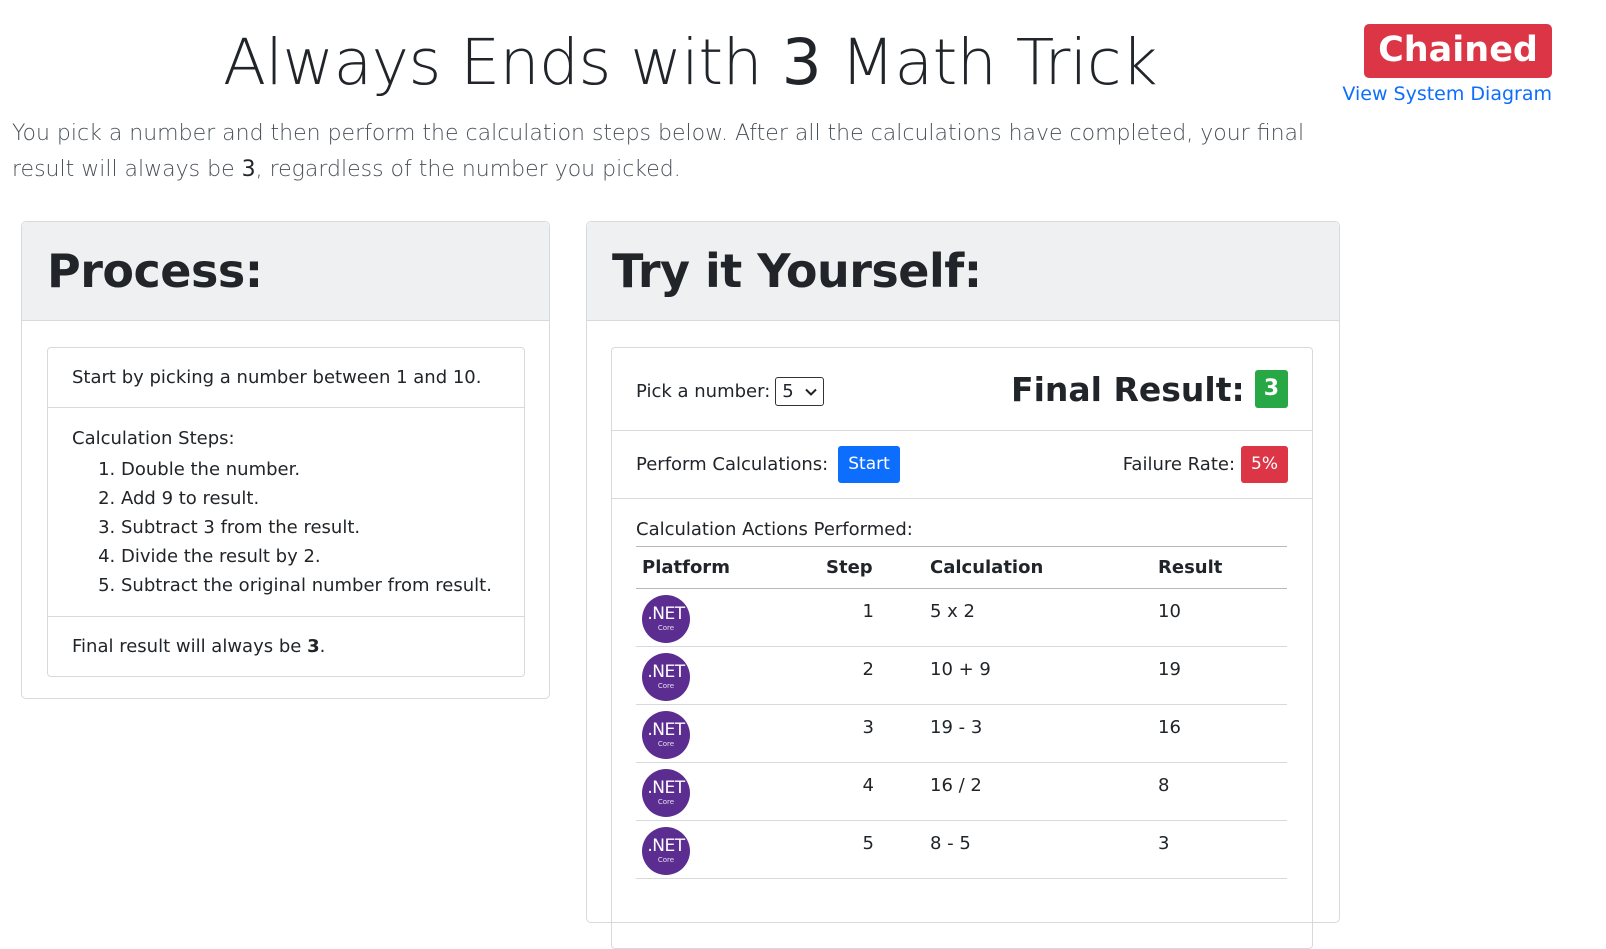 The width and height of the screenshot is (1606, 949). I want to click on step-cell: 5, so click(872, 849).